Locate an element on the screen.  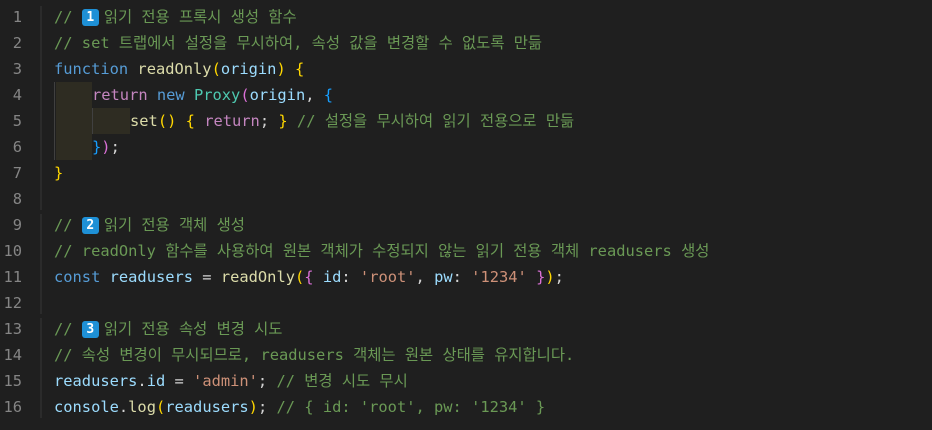
code-token: // 변경 시도 무시 is located at coordinates (342, 381).